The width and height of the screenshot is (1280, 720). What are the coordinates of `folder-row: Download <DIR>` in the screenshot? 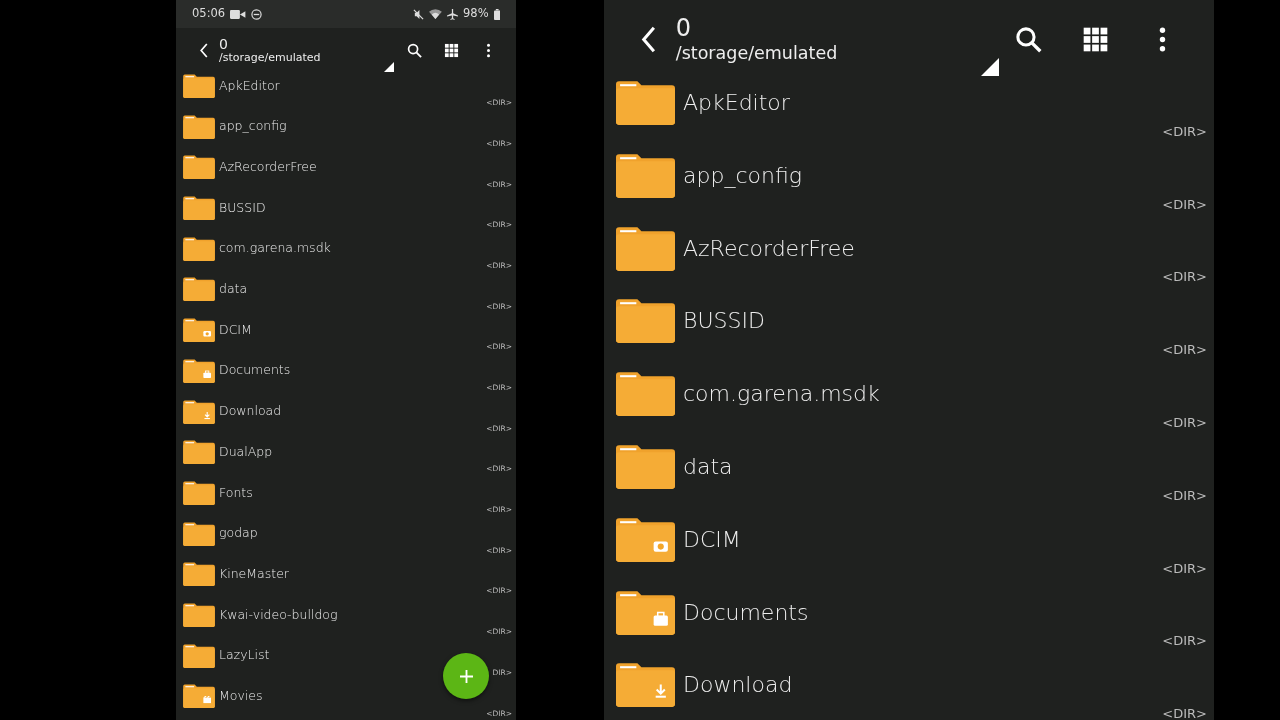 It's located at (909, 690).